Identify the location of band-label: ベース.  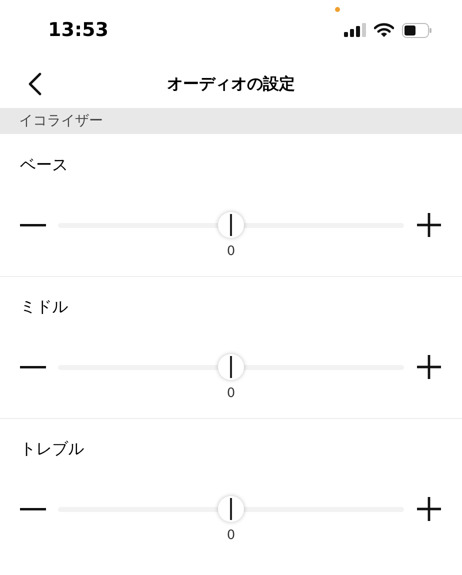
(44, 165).